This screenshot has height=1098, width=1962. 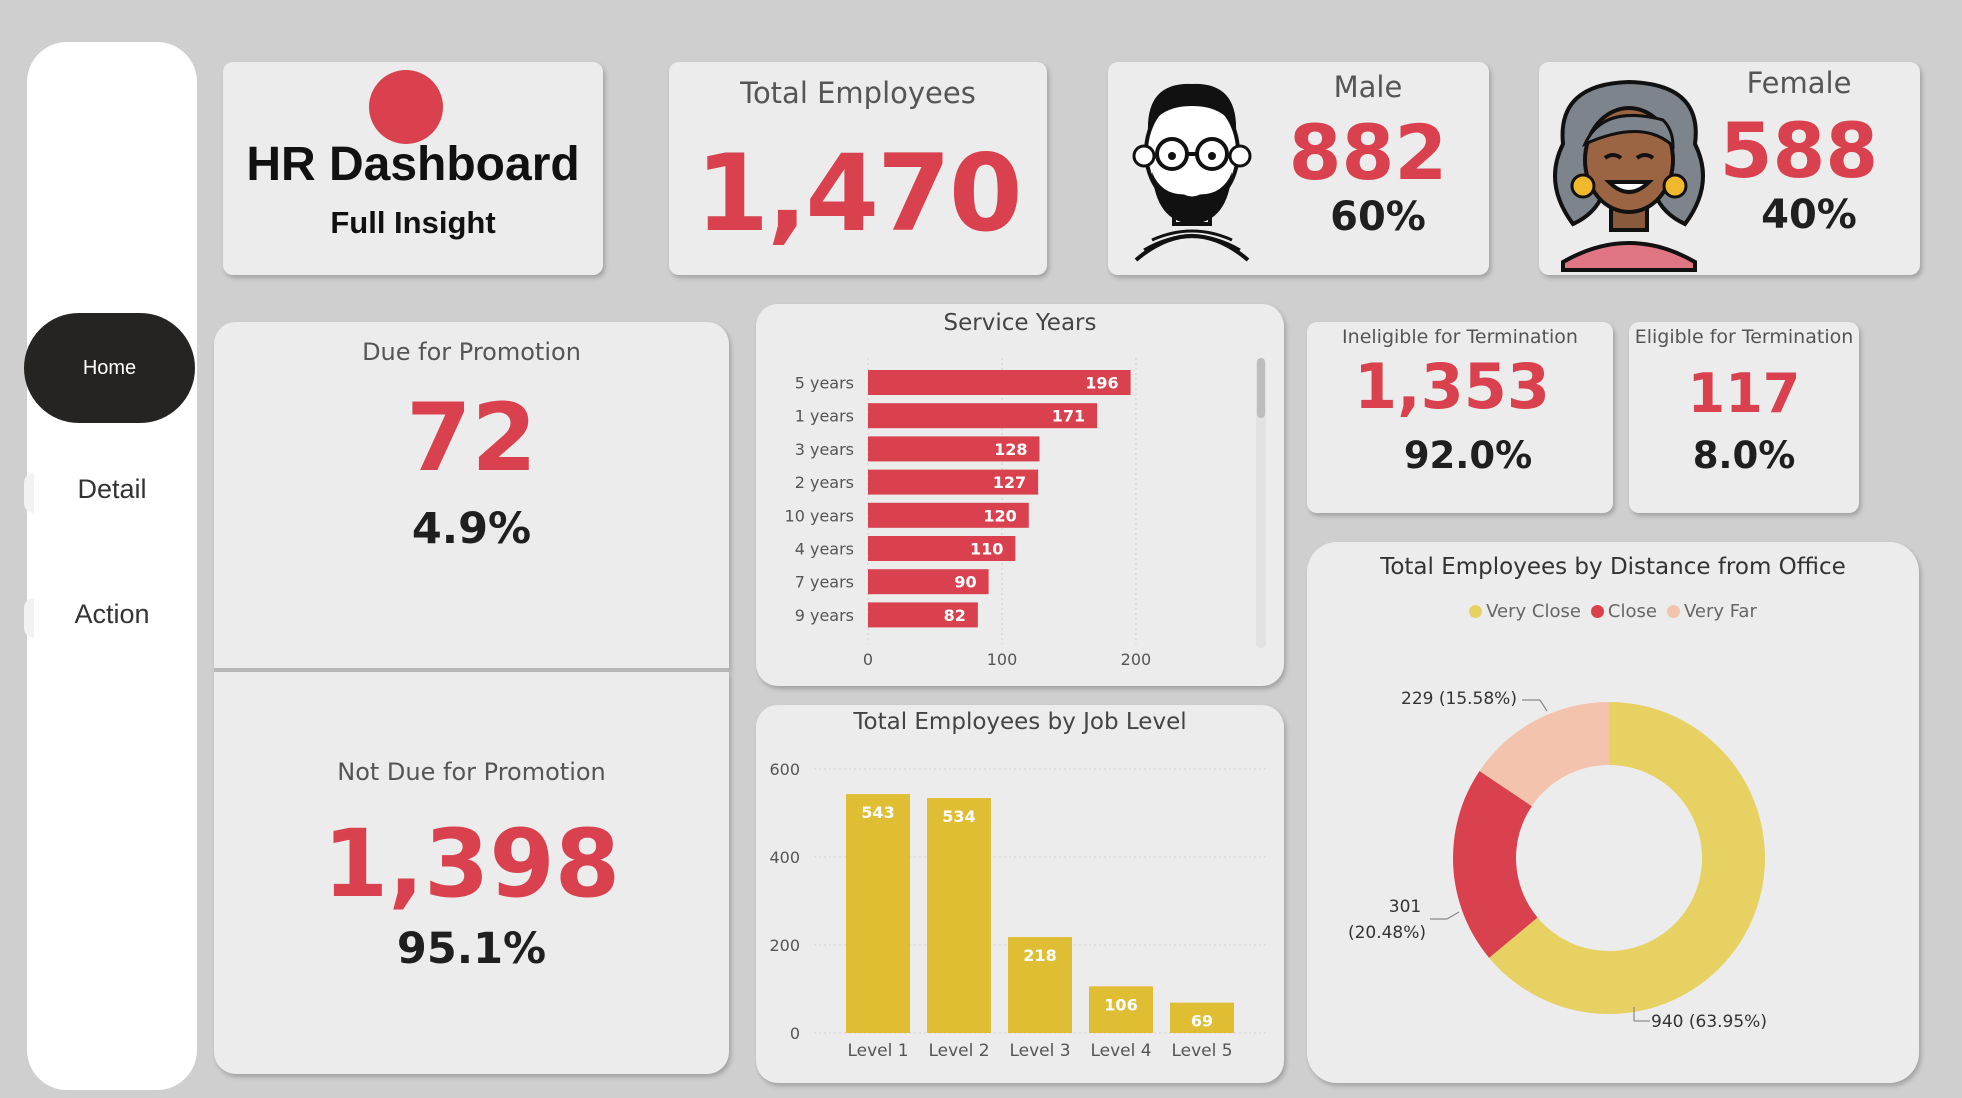 What do you see at coordinates (1387, 933) in the screenshot?
I see `slice-label-close-percent: (20.48%)` at bounding box center [1387, 933].